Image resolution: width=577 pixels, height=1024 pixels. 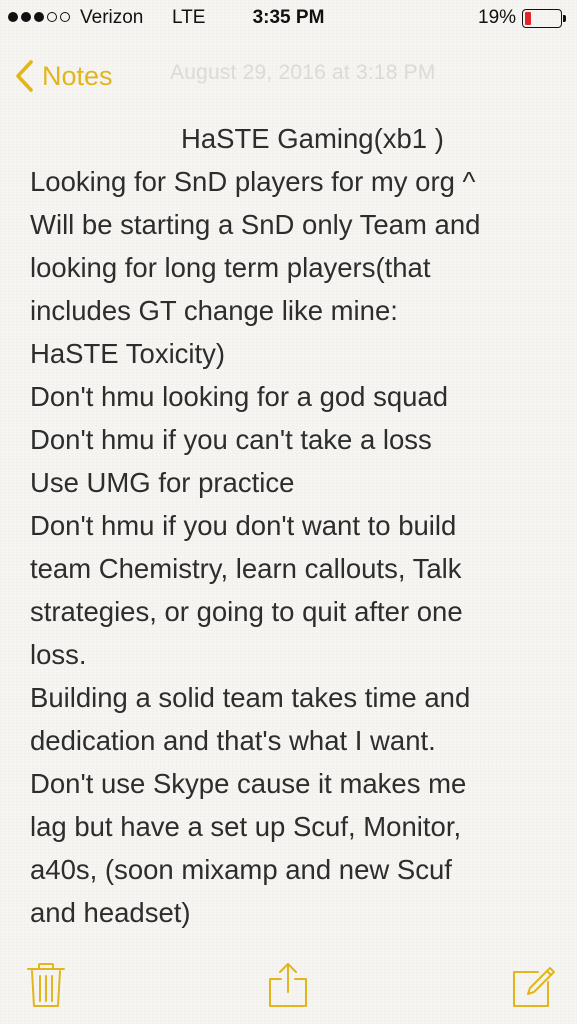 I want to click on status-bar: Verizon LTE 3:35 PM 19%, so click(x=288, y=19).